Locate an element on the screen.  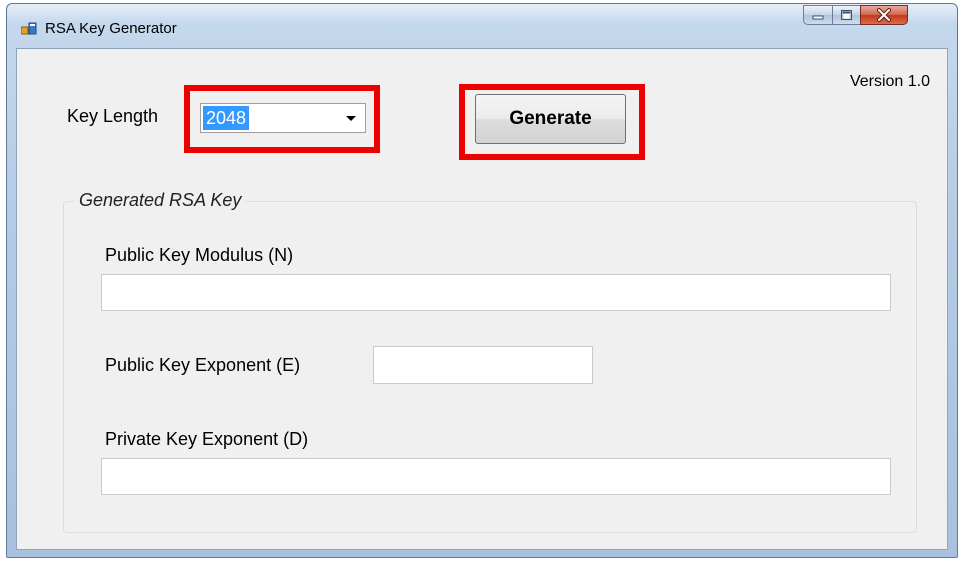
public-exponent-label: Public Key Exponent (E) is located at coordinates (203, 365).